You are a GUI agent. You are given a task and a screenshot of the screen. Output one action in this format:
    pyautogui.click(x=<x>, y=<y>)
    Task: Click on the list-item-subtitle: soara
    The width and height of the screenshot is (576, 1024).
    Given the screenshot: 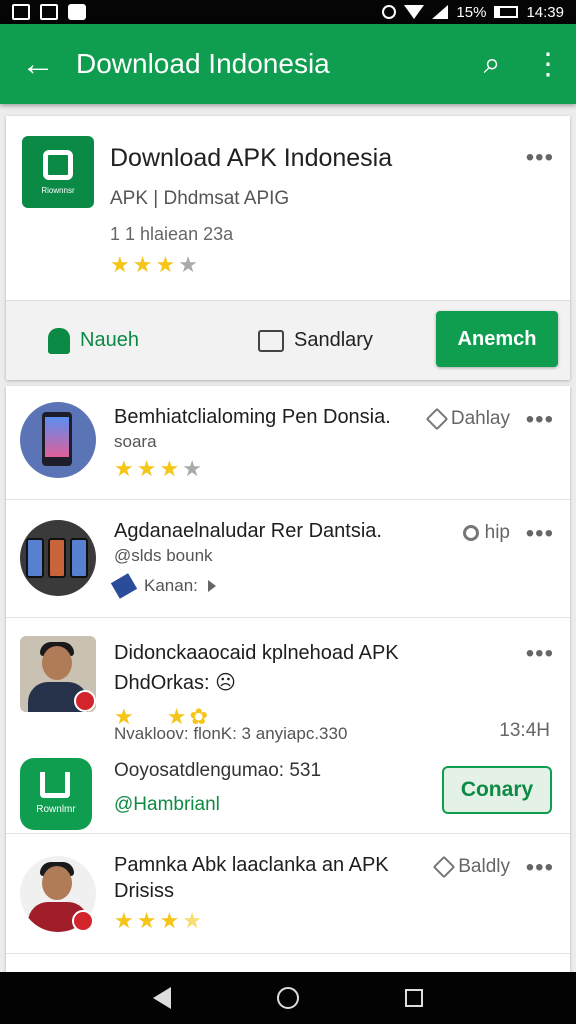 What is the action you would take?
    pyautogui.click(x=135, y=441)
    